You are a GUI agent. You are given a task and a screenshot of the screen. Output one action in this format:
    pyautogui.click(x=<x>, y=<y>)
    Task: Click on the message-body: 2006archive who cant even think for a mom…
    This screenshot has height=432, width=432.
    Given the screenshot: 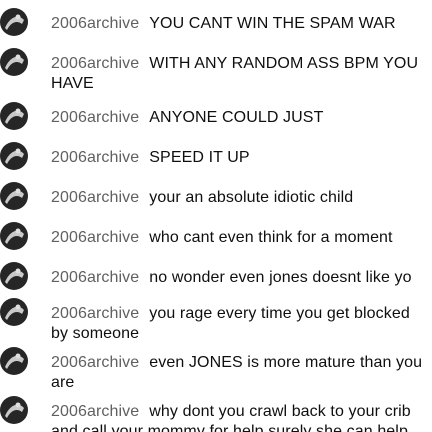 What is the action you would take?
    pyautogui.click(x=237, y=238)
    